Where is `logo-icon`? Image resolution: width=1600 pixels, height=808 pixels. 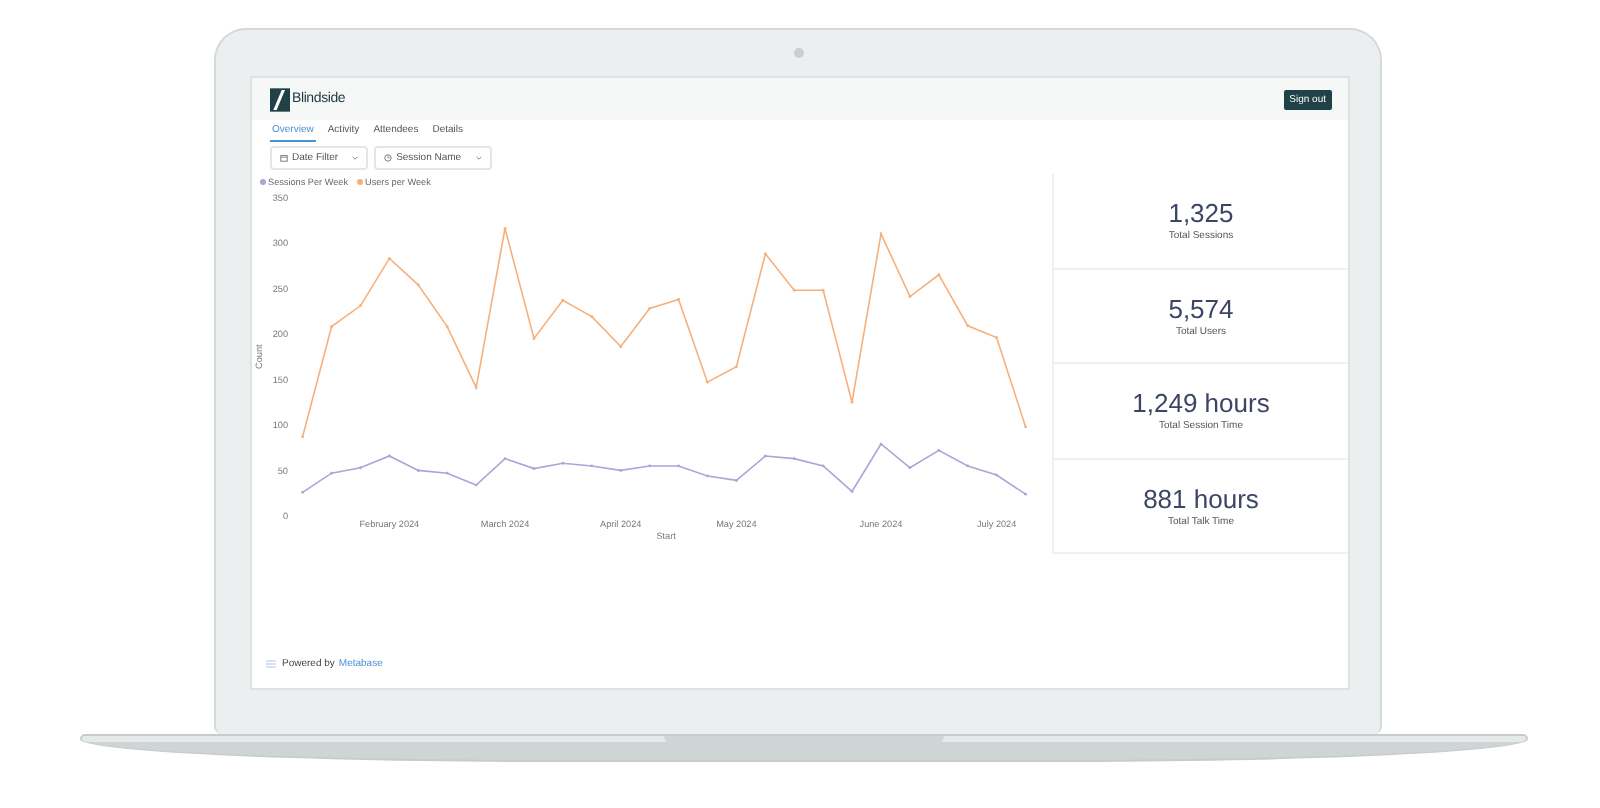
logo-icon is located at coordinates (280, 99).